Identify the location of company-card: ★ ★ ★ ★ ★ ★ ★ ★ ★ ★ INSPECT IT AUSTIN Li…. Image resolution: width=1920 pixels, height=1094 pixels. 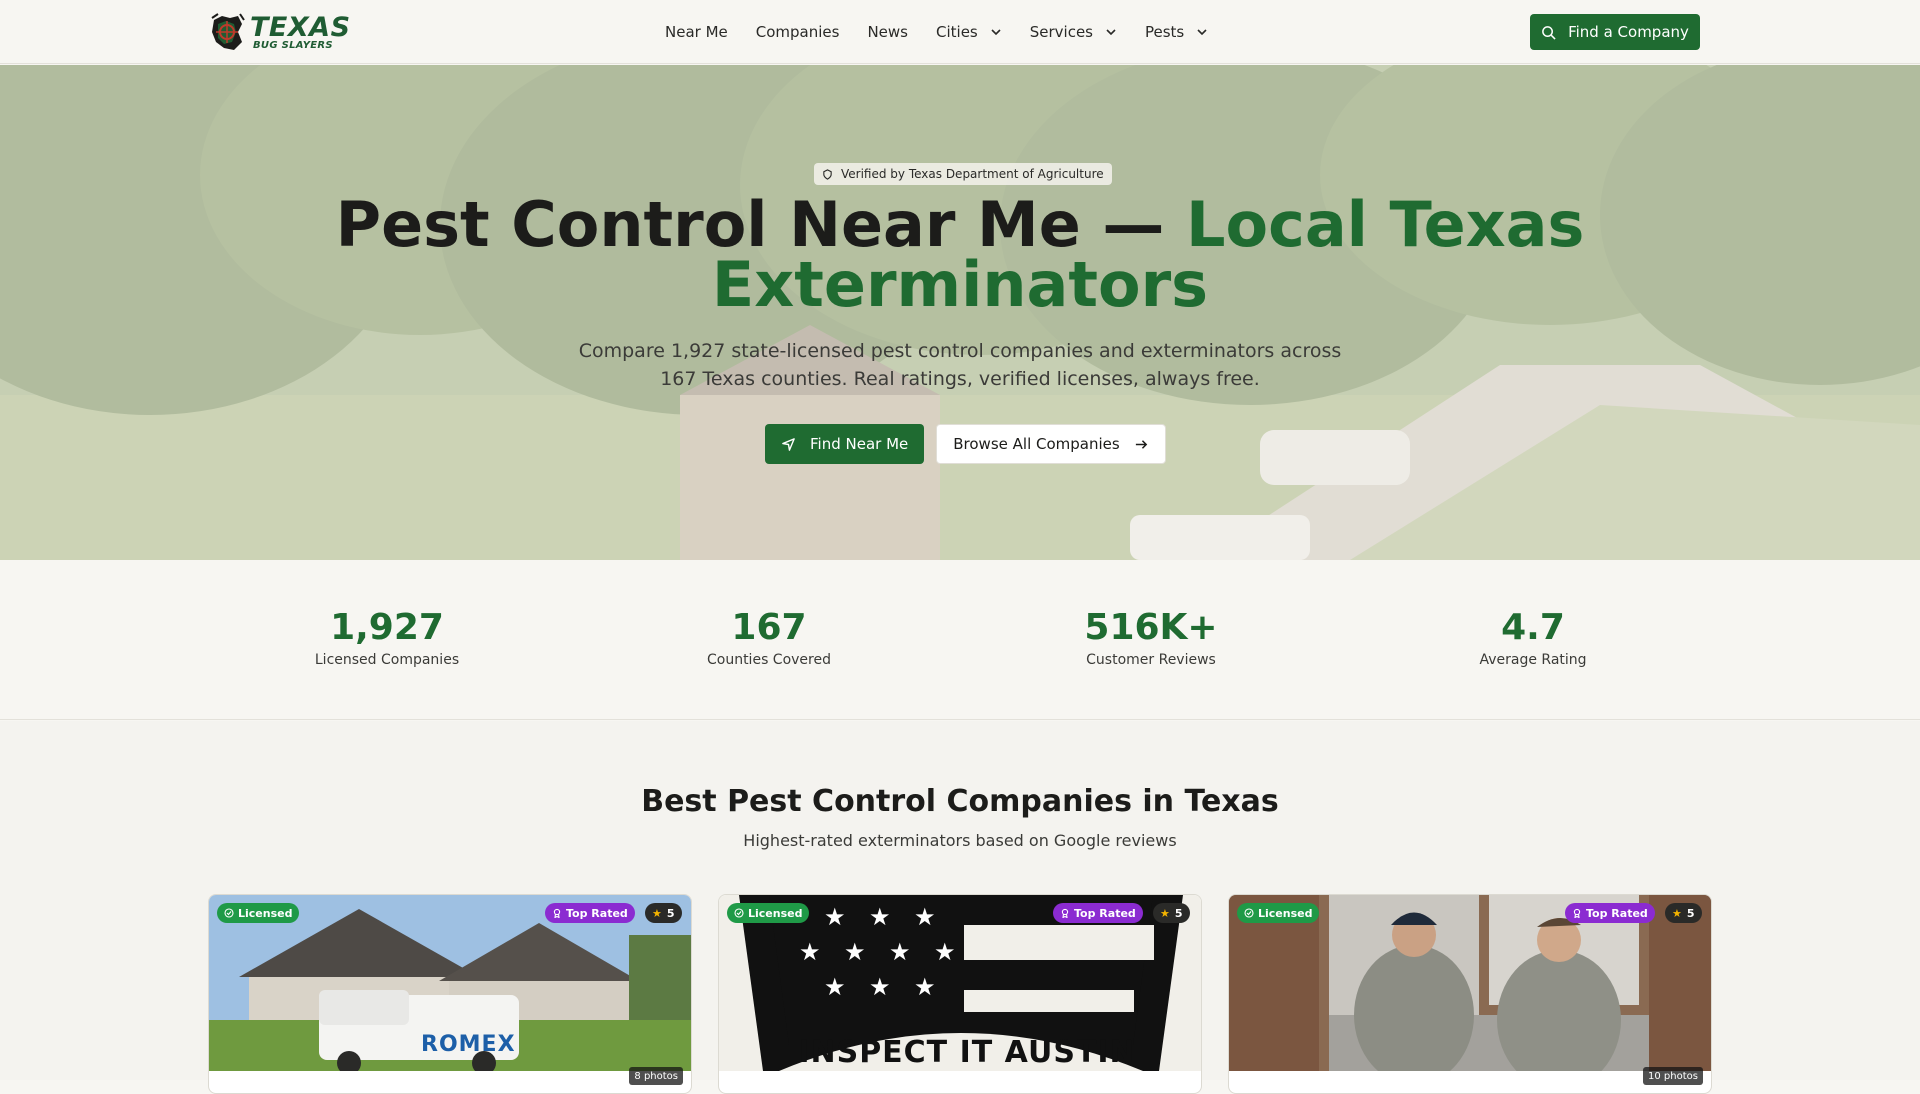
(960, 994).